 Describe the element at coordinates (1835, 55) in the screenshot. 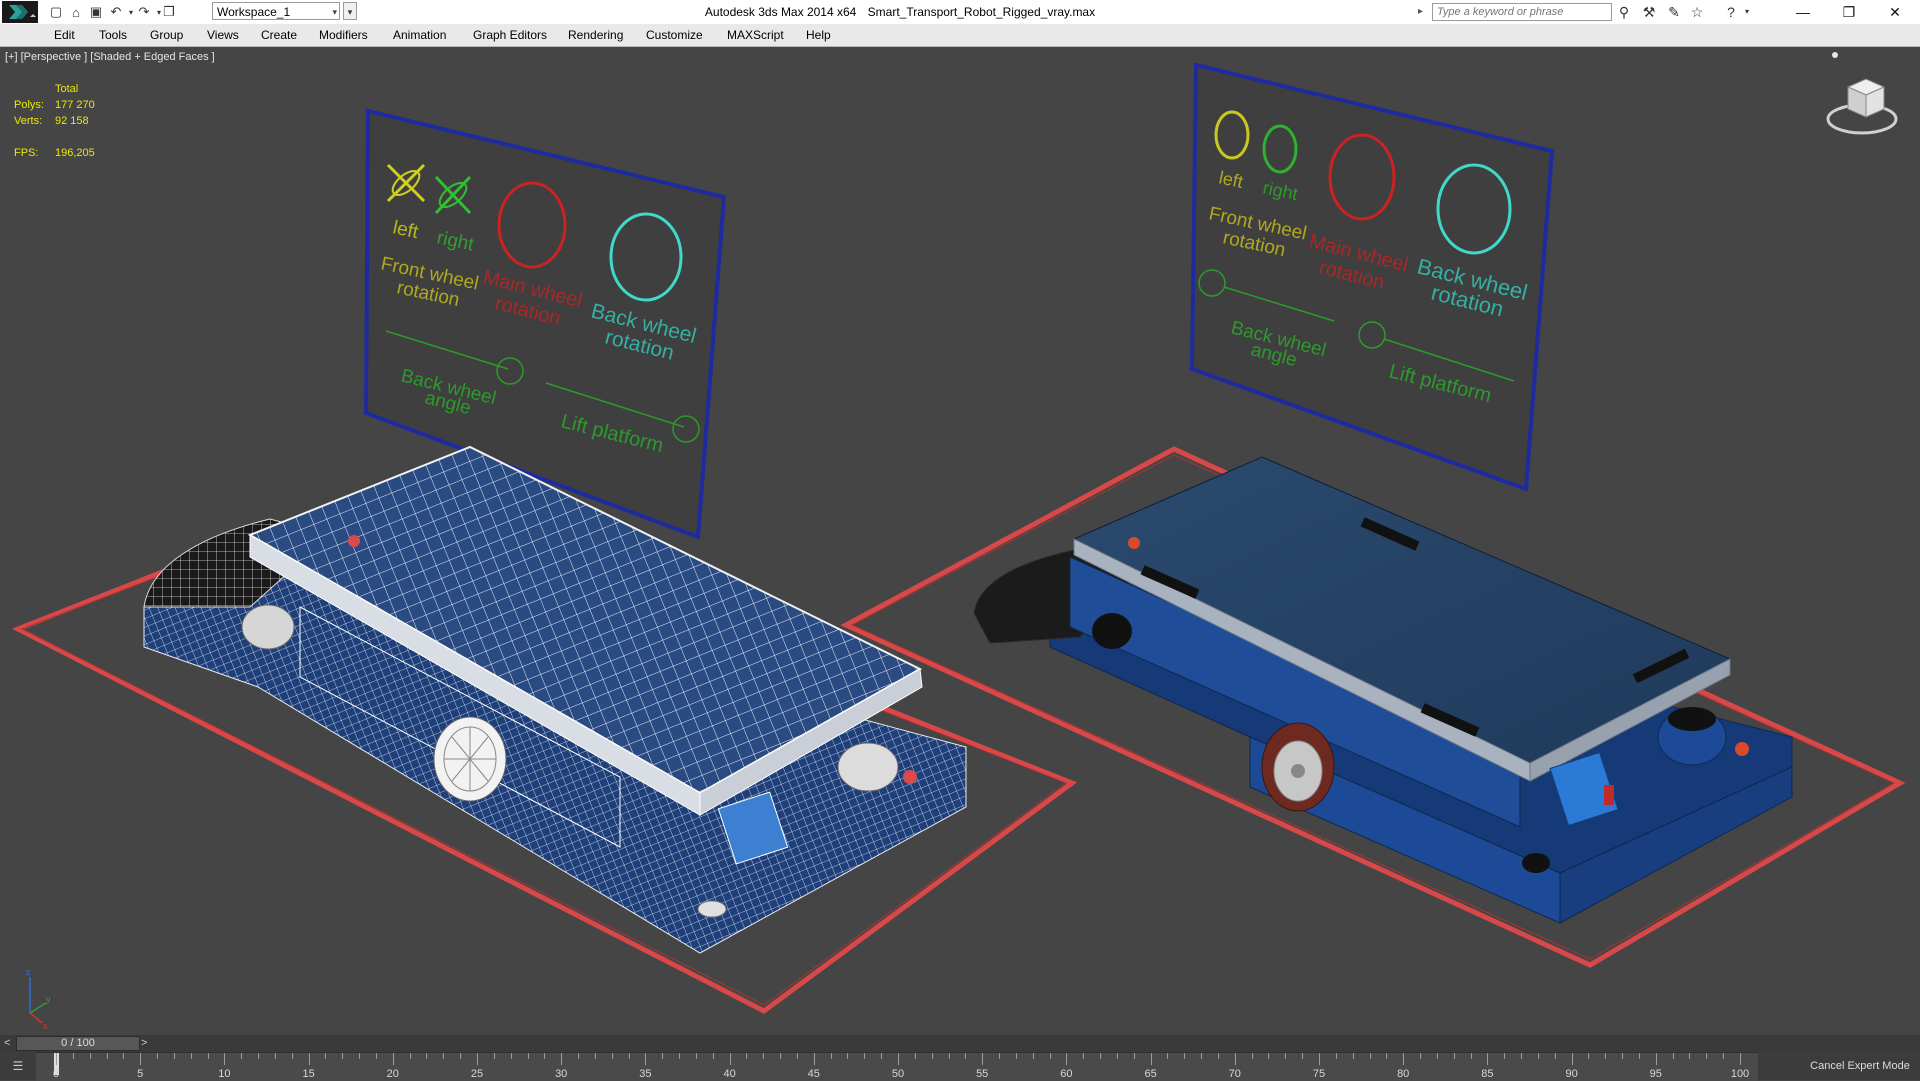

I see `home-icon` at that location.